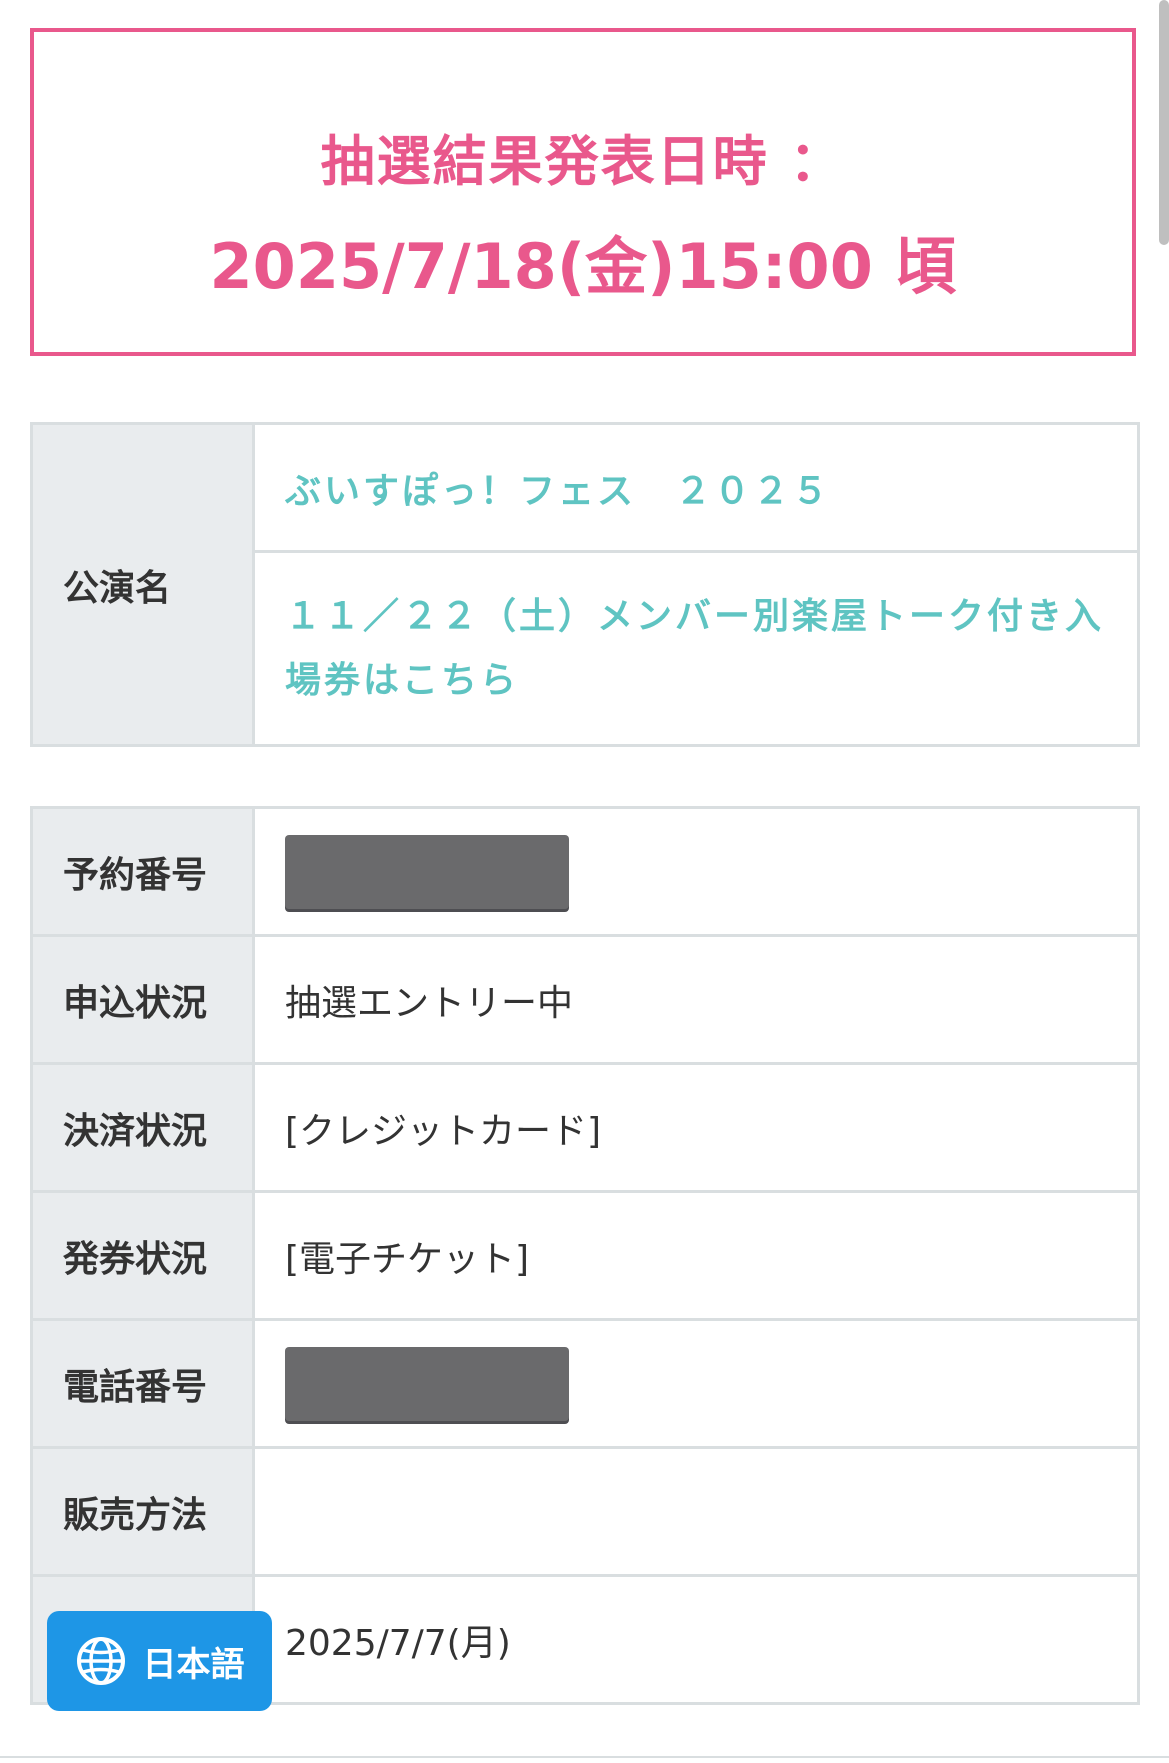  Describe the element at coordinates (142, 871) in the screenshot. I see `reservation-number-label: 予約番号` at that location.